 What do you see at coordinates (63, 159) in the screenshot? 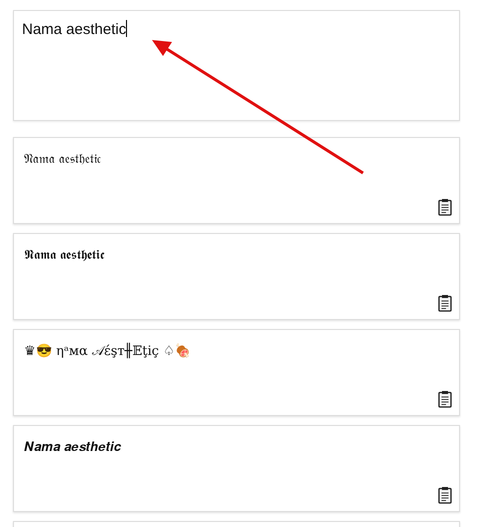
I see `styled-text: 𝔑𝔞𝔪𝔞 𝔞𝔢𝔰𝔱𝔥𝔢𝔱𝔦𝔠` at bounding box center [63, 159].